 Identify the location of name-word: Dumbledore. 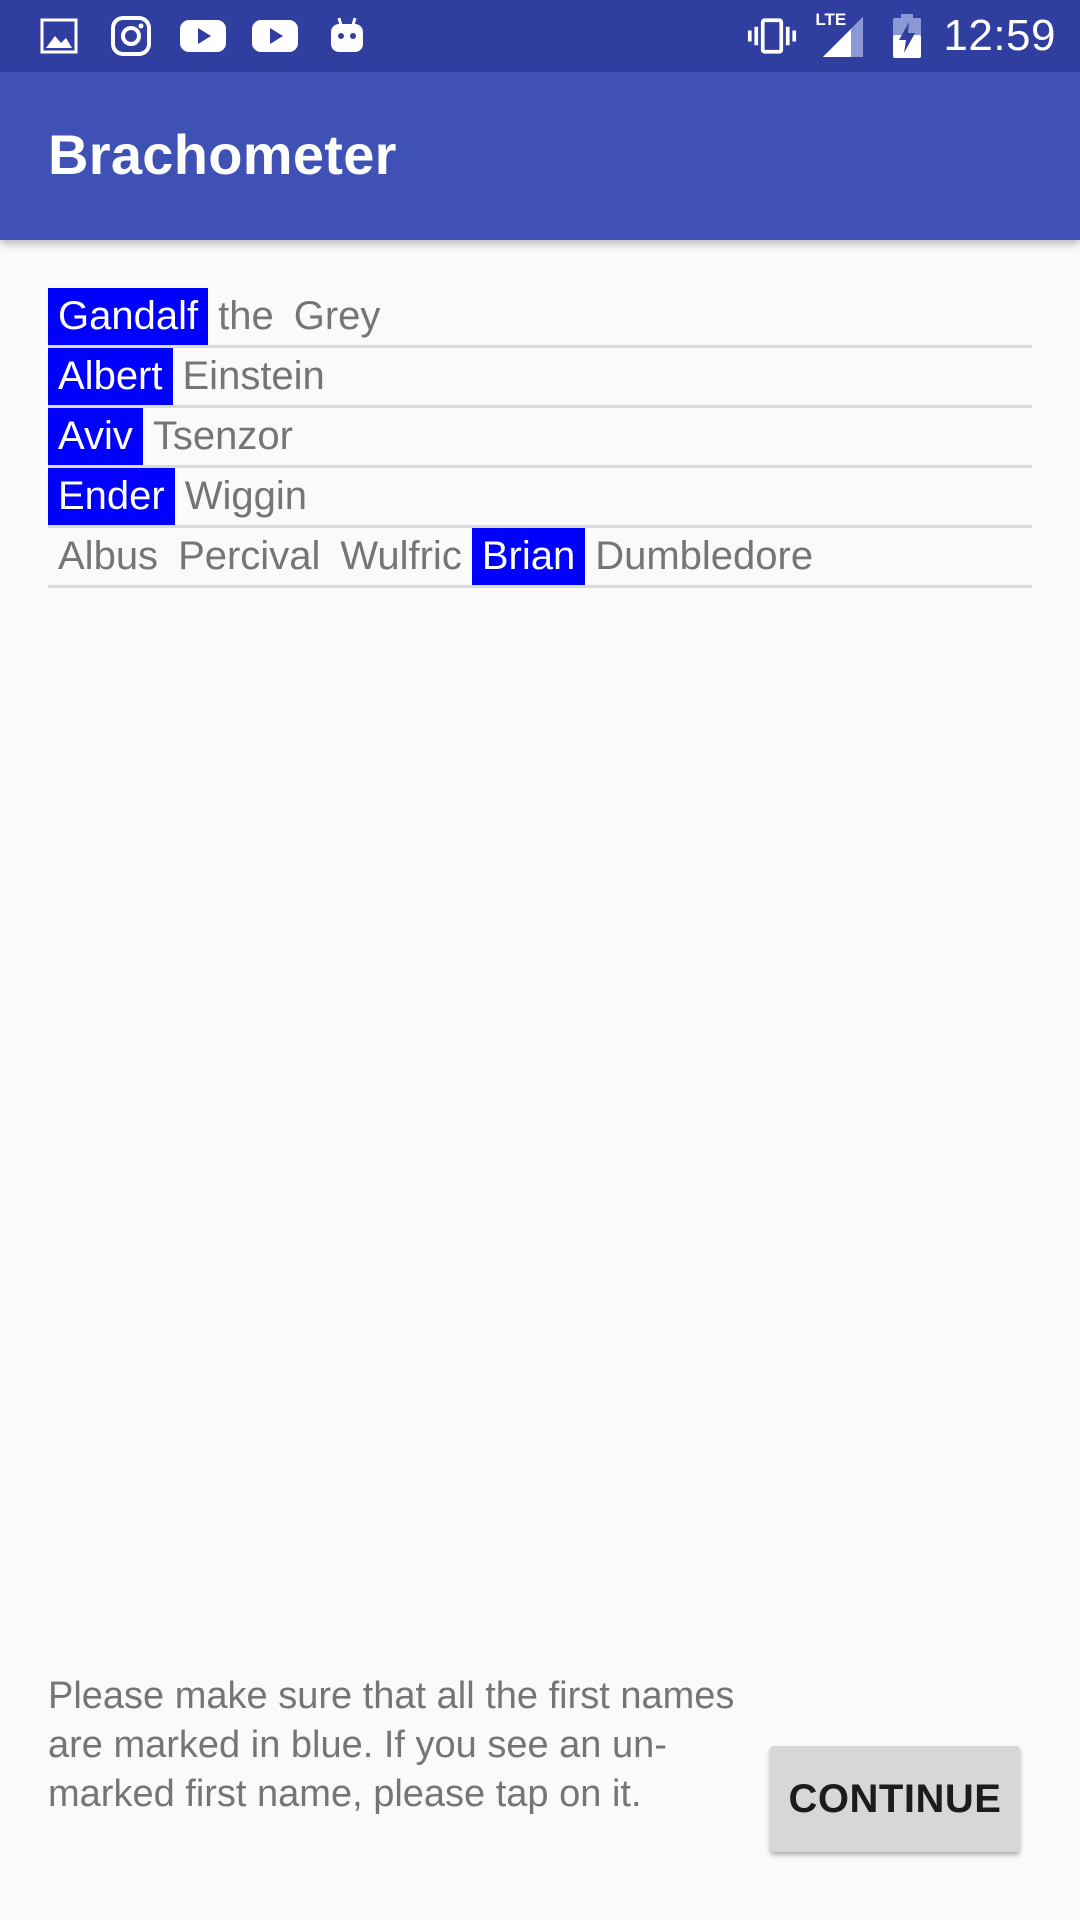
(704, 556).